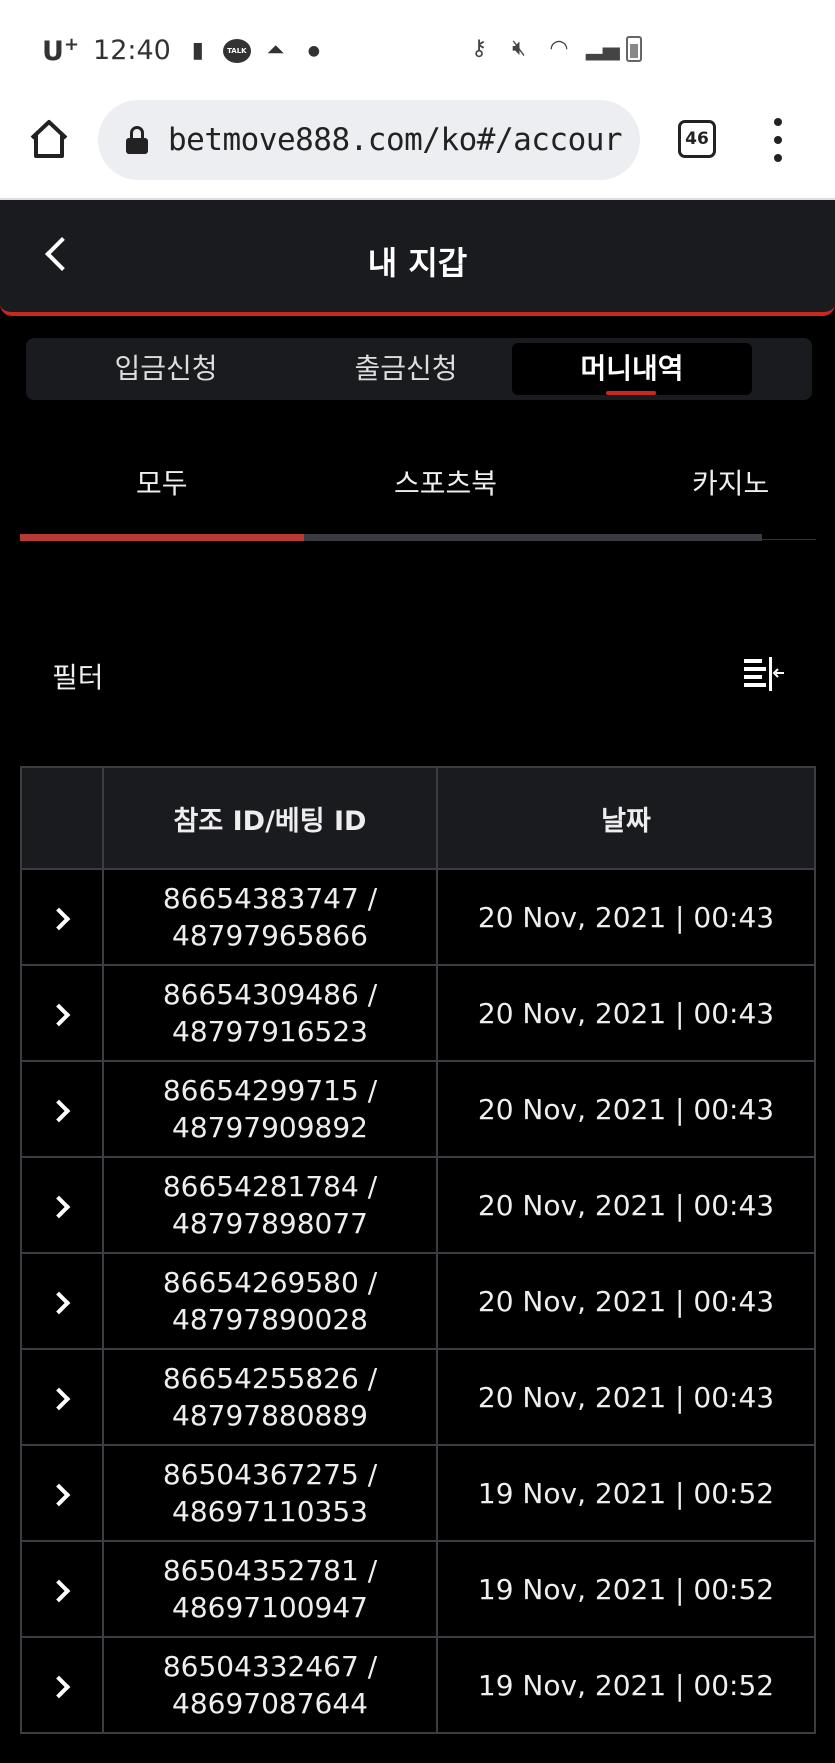 The height and width of the screenshot is (1763, 835). What do you see at coordinates (184, 50) in the screenshot?
I see `status-left: U+ 12:40 ▮ TALK ⏶ ●` at bounding box center [184, 50].